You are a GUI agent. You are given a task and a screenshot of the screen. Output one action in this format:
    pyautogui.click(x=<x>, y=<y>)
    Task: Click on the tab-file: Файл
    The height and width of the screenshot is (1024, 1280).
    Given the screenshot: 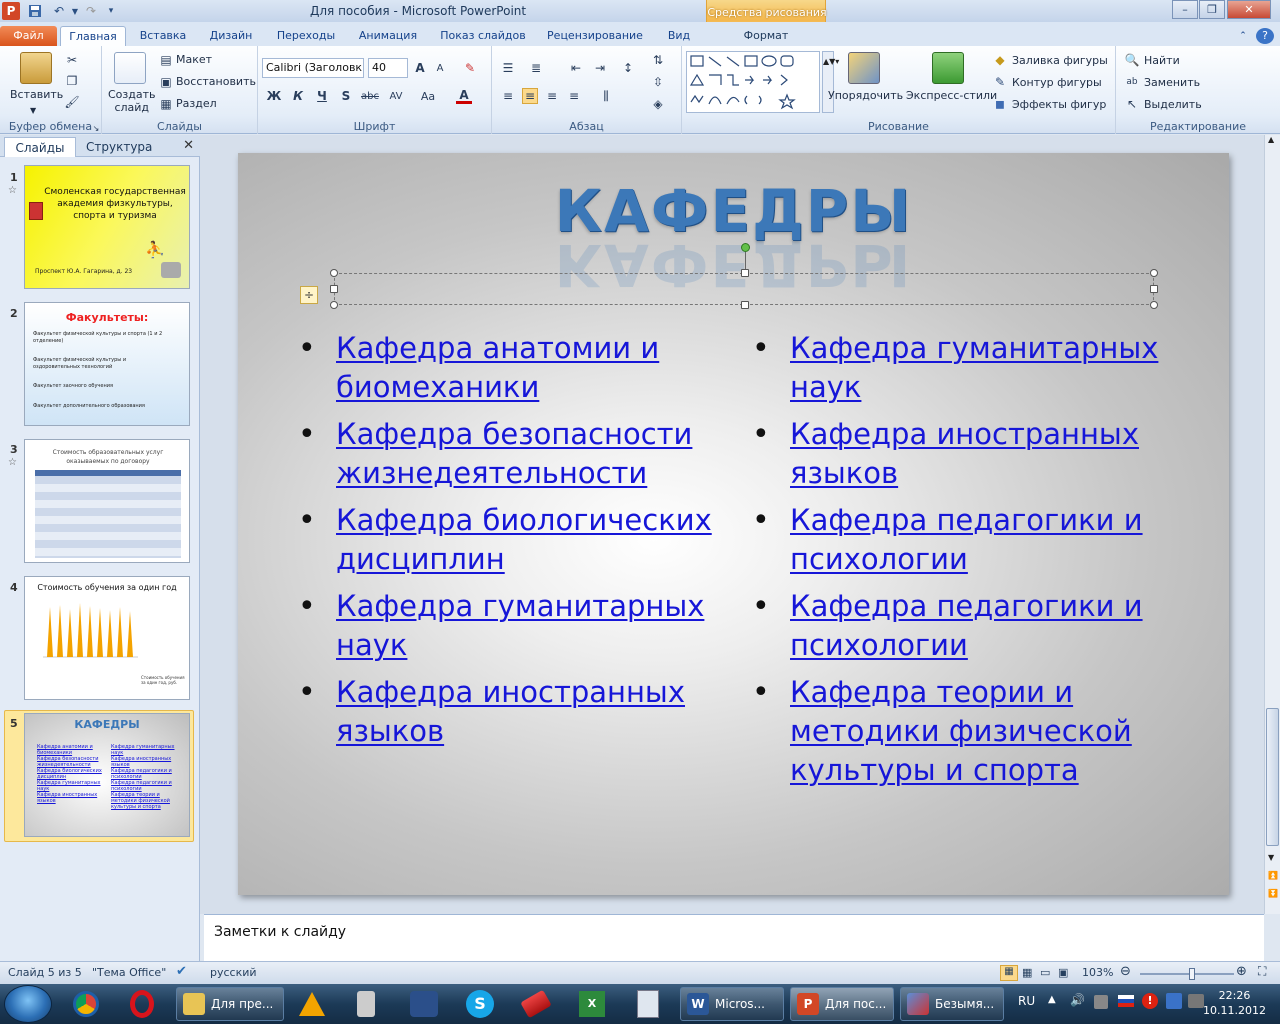 What is the action you would take?
    pyautogui.click(x=28, y=36)
    